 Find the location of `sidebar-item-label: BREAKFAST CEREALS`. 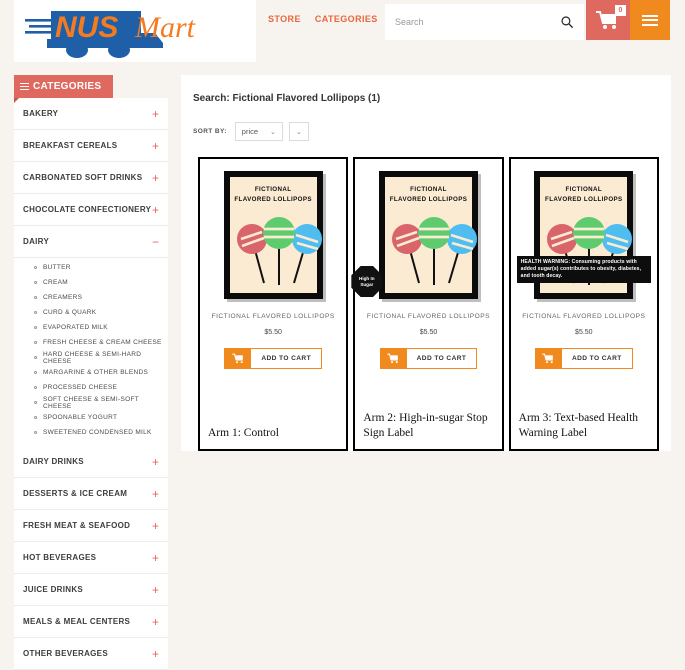

sidebar-item-label: BREAKFAST CEREALS is located at coordinates (70, 145).